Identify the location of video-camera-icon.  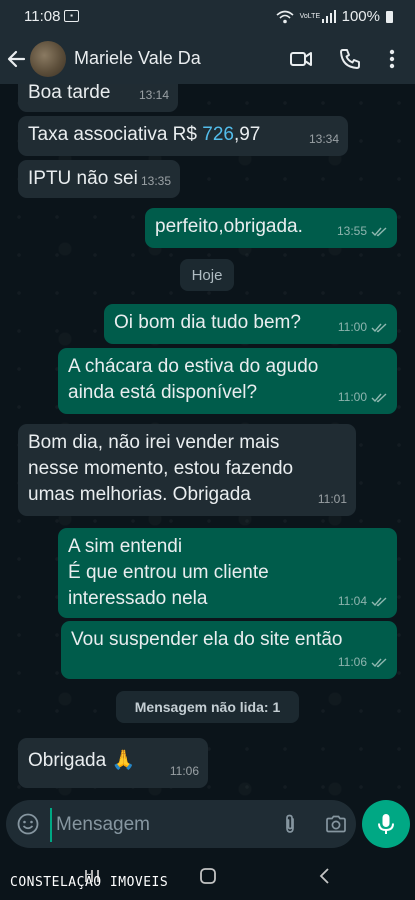
(301, 59).